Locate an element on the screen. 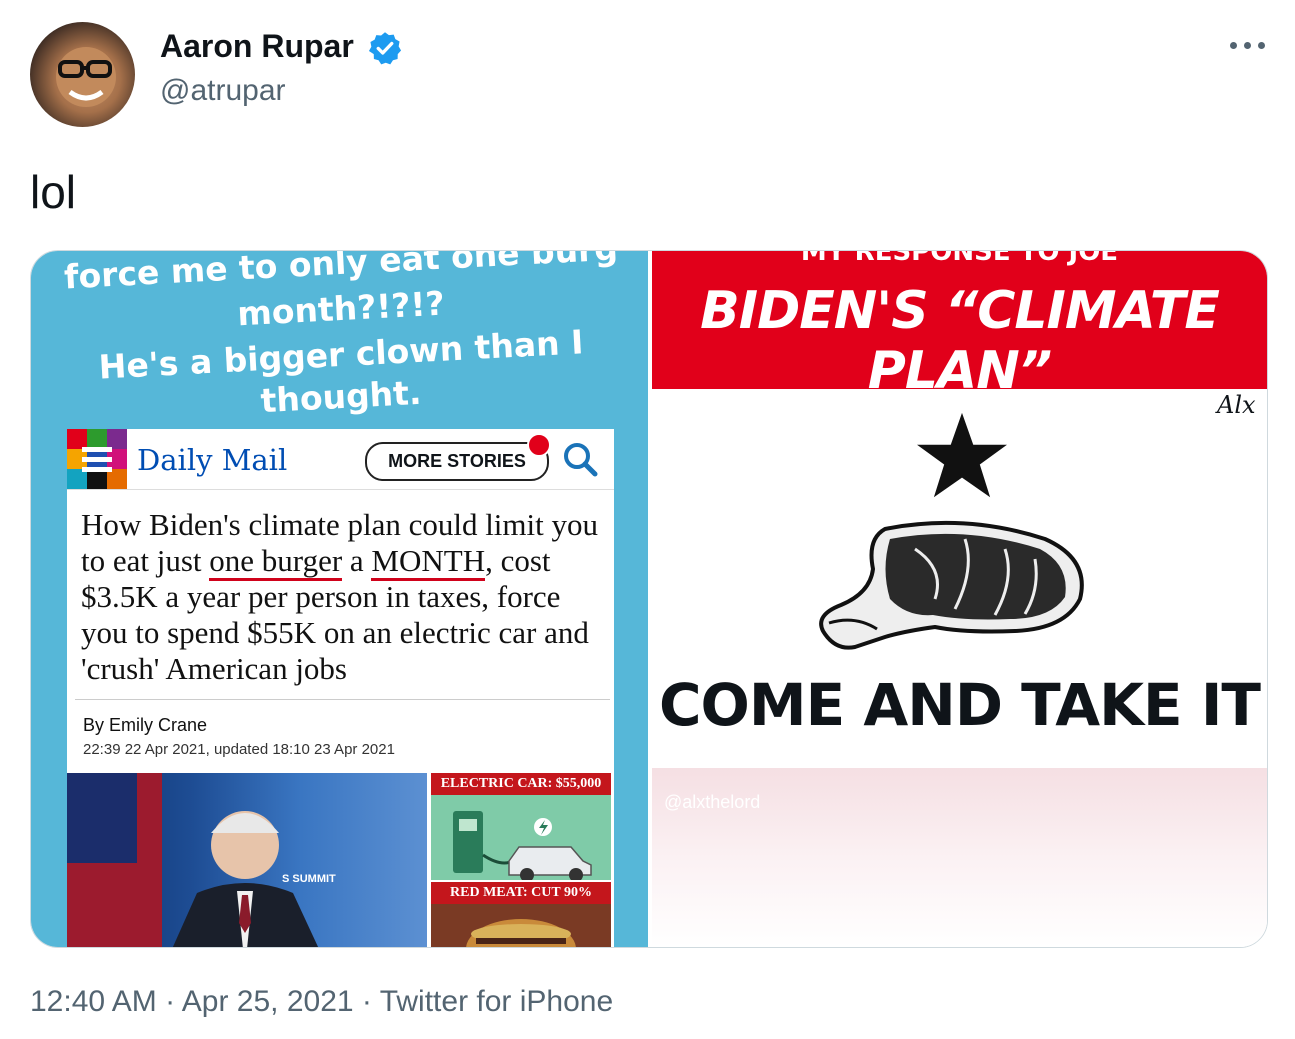 Image resolution: width=1295 pixels, height=1039 pixels. photo-caption: S SUMMIT is located at coordinates (309, 879).